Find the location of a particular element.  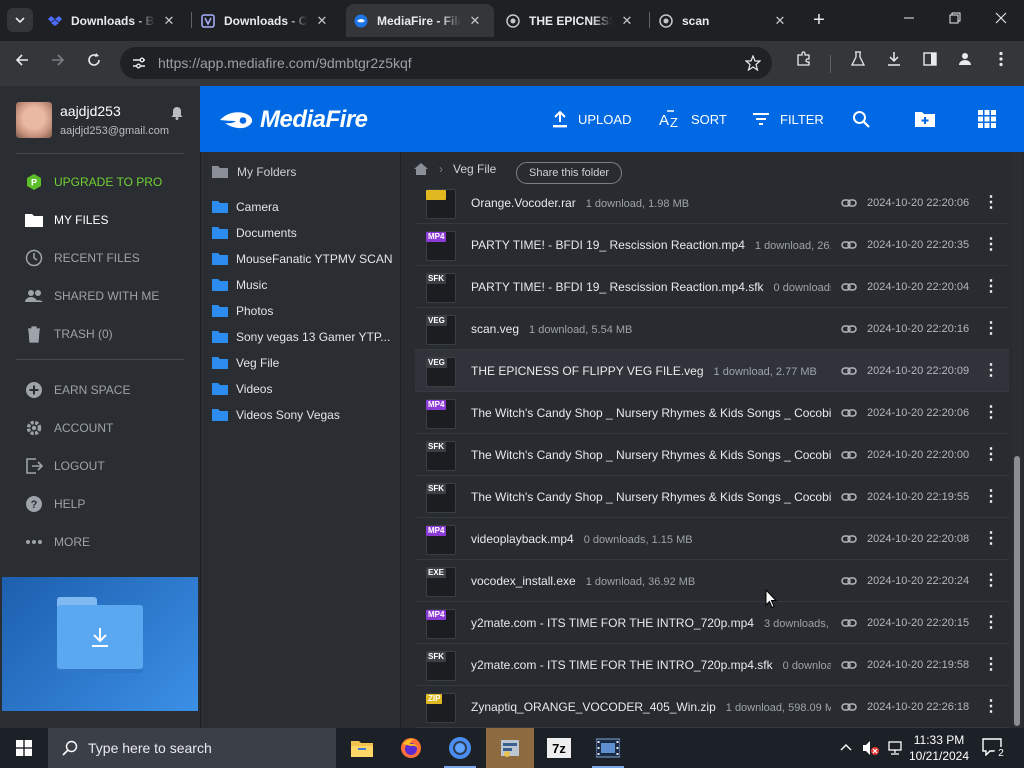

address-bar: https://app.mediafire.com/9dmbtgr2z5kqf is located at coordinates (446, 63).